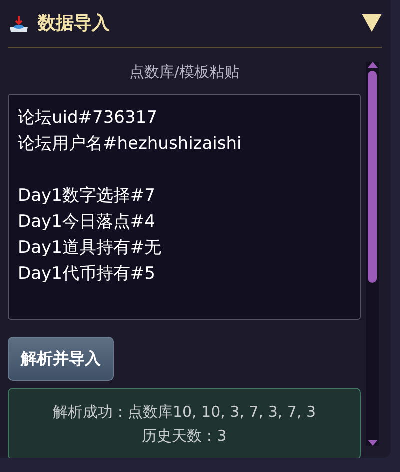 The height and width of the screenshot is (472, 400). I want to click on scroll-down-icon, so click(373, 443).